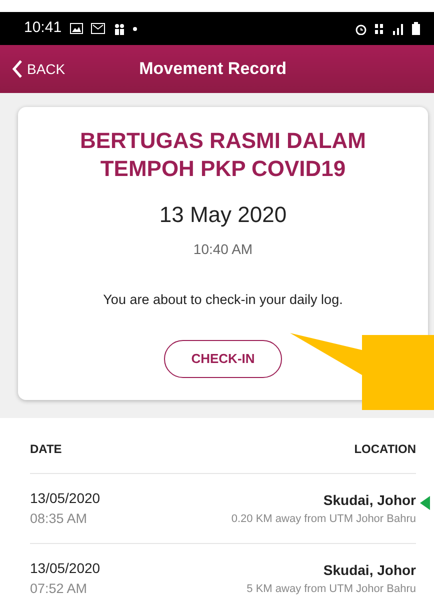  I want to click on column-header: LOCATION, so click(385, 449).